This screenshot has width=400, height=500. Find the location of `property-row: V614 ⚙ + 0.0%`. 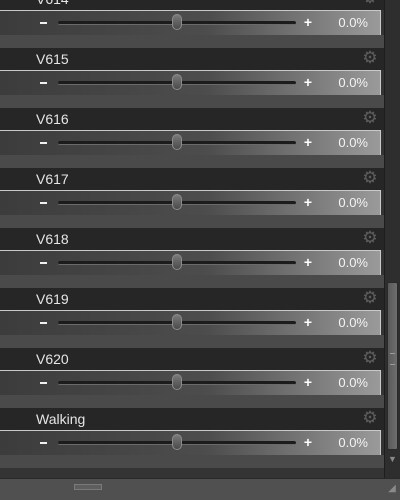

property-row: V614 ⚙ + 0.0% is located at coordinates (192, 24).